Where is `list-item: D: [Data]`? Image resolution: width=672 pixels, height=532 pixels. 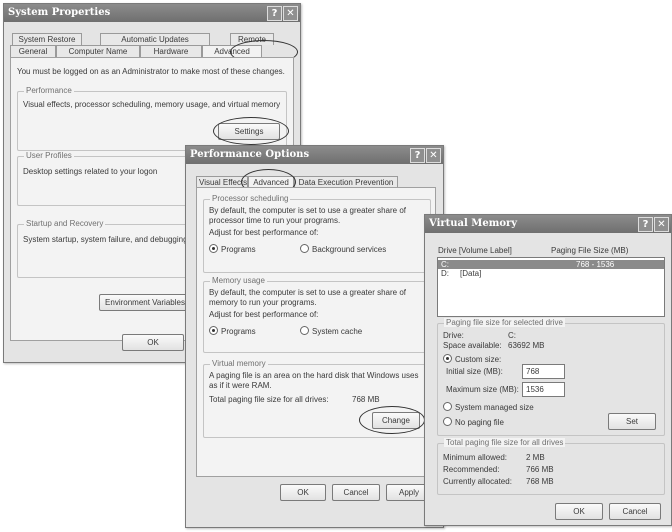
list-item: D: [Data] is located at coordinates (551, 273).